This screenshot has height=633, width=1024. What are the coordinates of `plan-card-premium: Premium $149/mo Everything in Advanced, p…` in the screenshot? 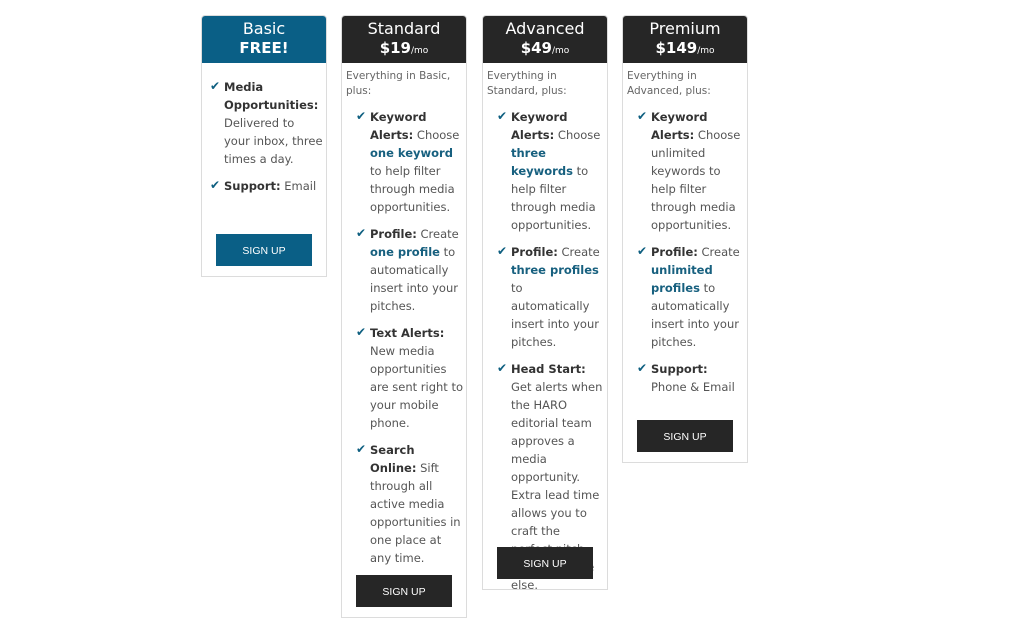 It's located at (685, 239).